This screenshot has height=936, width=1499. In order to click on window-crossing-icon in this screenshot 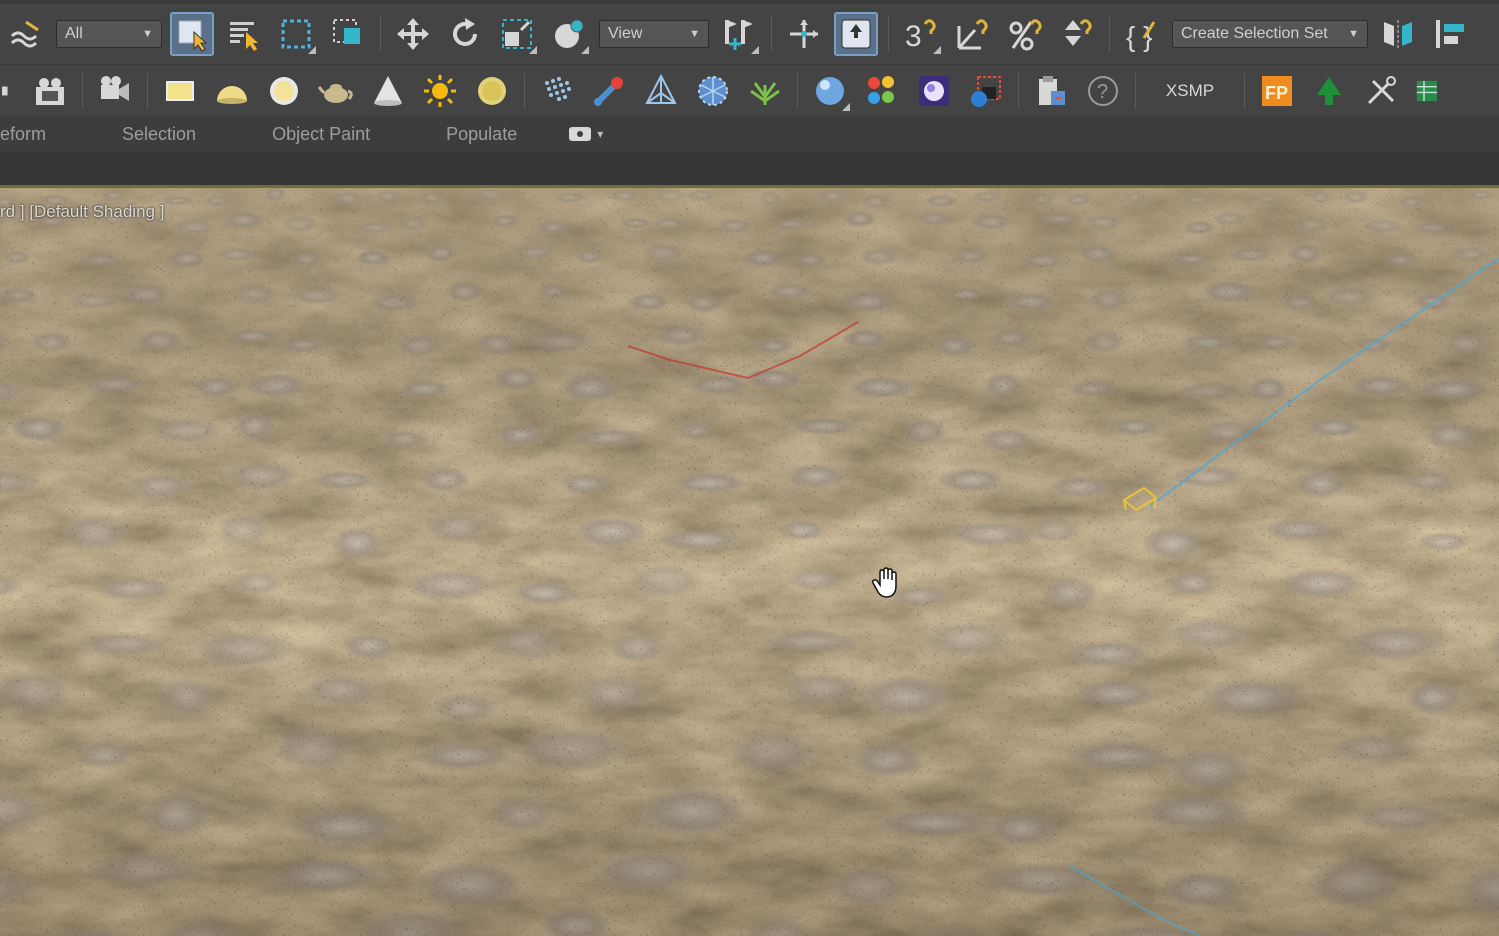, I will do `click(346, 31)`.